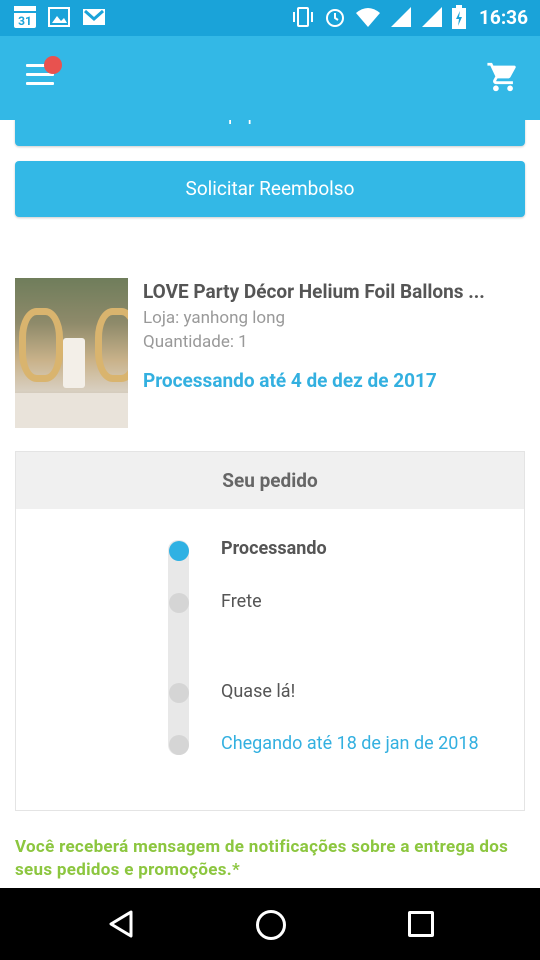  Describe the element at coordinates (303, 17) in the screenshot. I see `vibrate-icon` at that location.